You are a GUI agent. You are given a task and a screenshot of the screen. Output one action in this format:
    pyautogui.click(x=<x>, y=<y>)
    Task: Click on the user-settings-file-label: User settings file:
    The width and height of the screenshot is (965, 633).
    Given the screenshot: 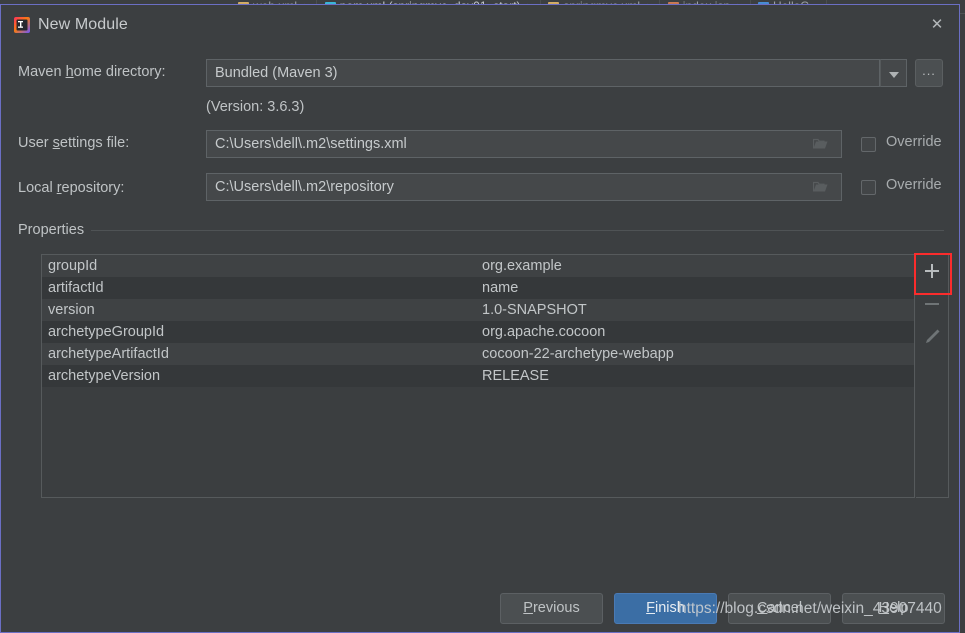 What is the action you would take?
    pyautogui.click(x=74, y=143)
    